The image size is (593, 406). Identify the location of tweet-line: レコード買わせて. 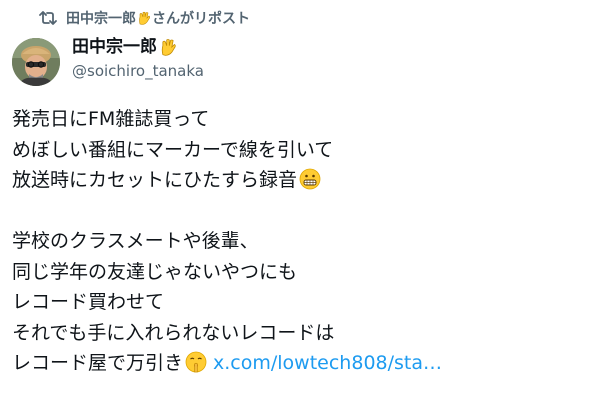
(88, 302).